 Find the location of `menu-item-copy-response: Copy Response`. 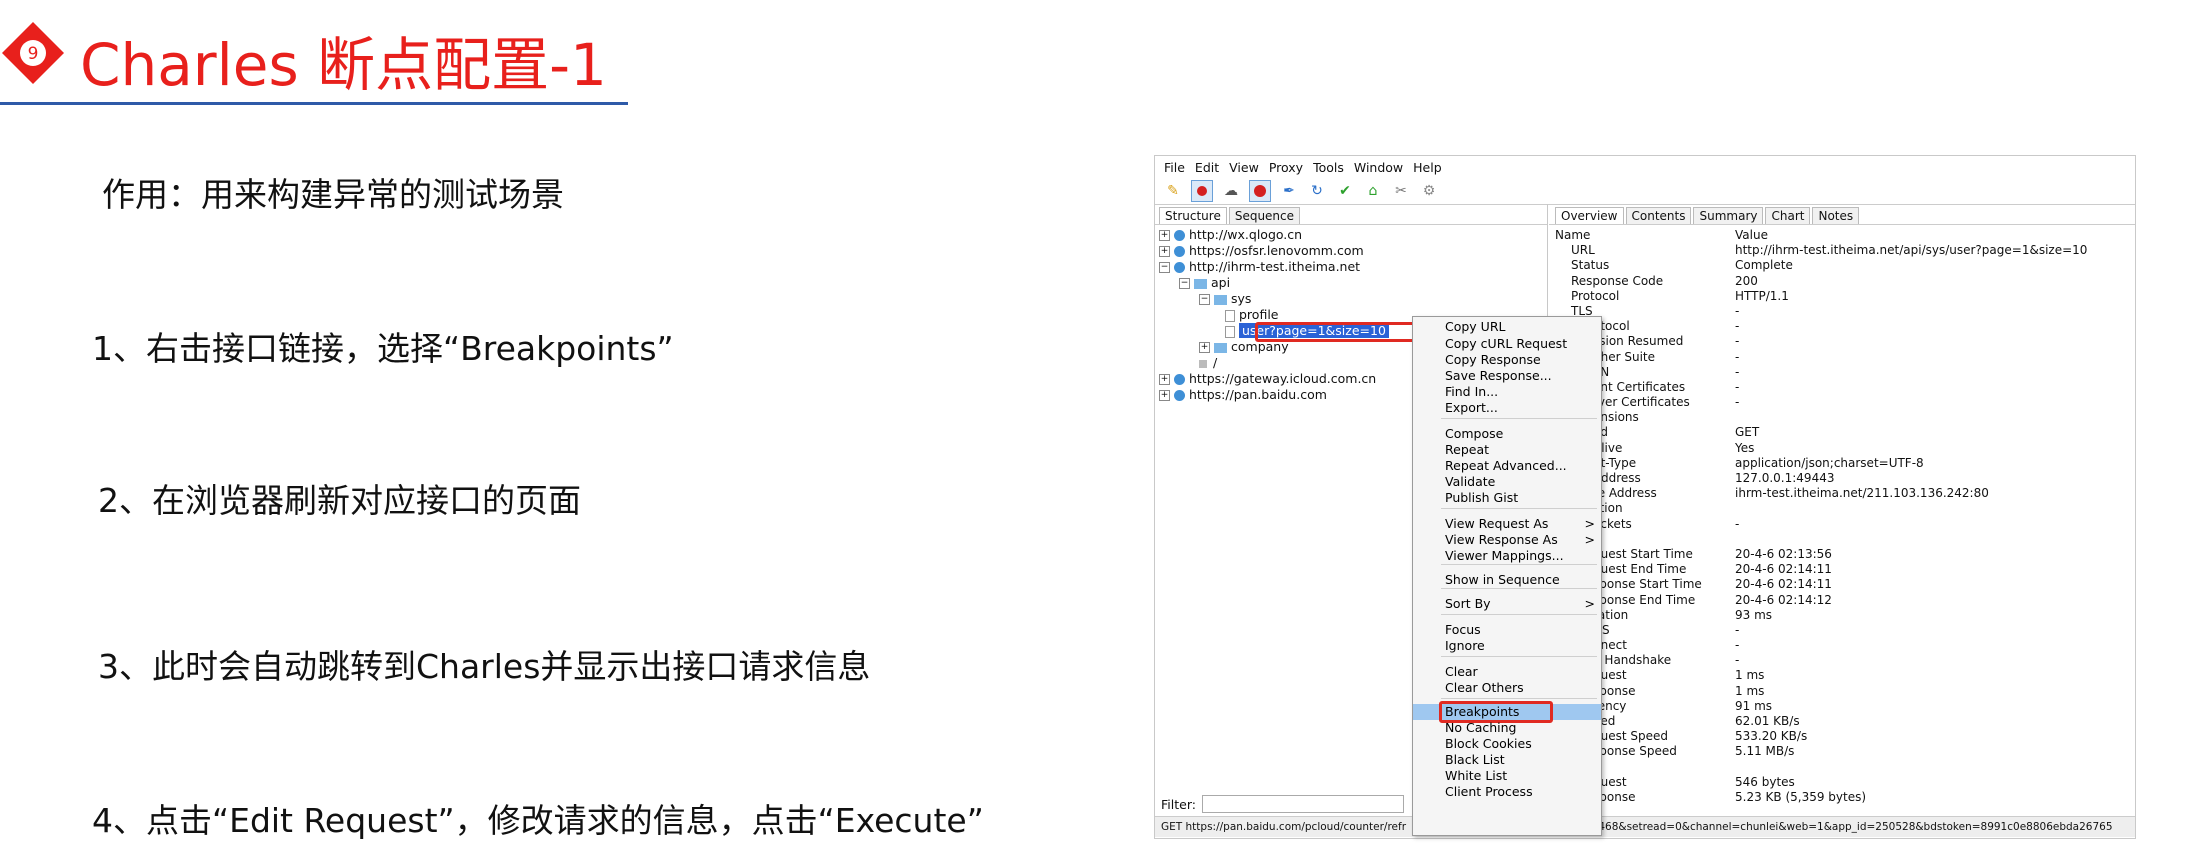

menu-item-copy-response: Copy Response is located at coordinates (1507, 360).